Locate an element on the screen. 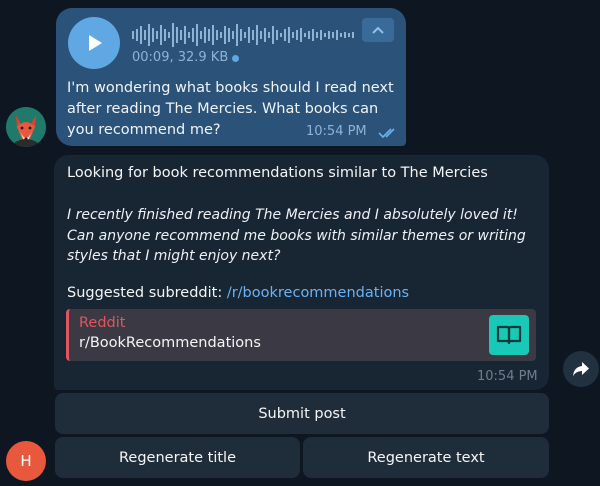 This screenshot has width=600, height=486. fox-avatar-icon is located at coordinates (26, 127).